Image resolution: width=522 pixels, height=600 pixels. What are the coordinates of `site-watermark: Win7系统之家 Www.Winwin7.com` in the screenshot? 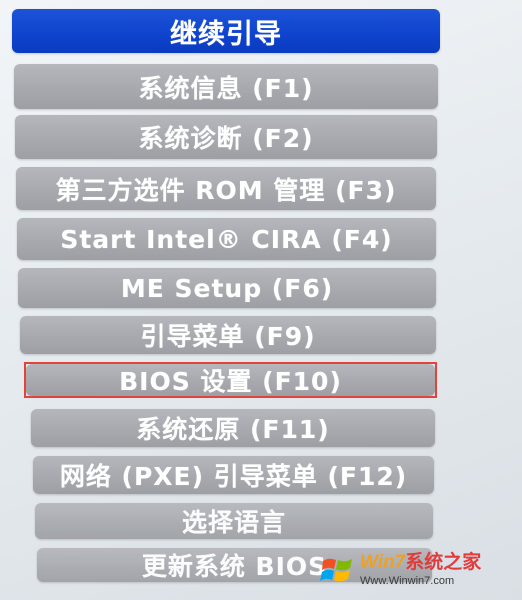 It's located at (418, 570).